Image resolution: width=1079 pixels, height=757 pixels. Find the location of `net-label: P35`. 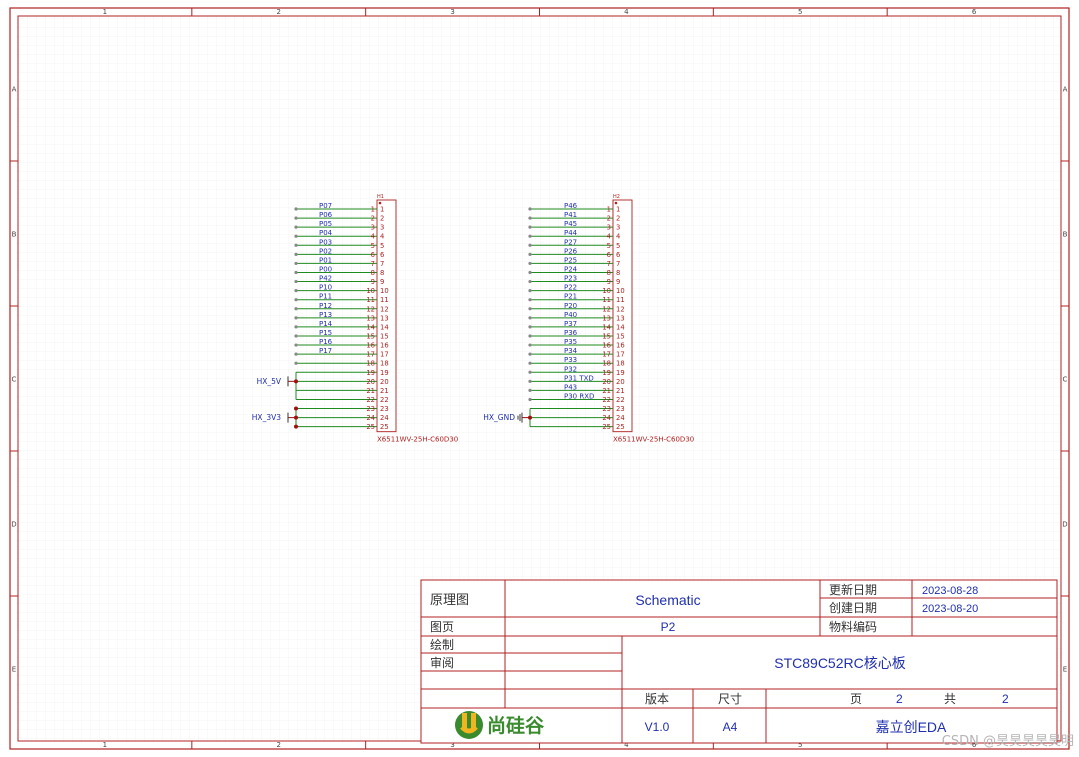

net-label: P35 is located at coordinates (570, 342).